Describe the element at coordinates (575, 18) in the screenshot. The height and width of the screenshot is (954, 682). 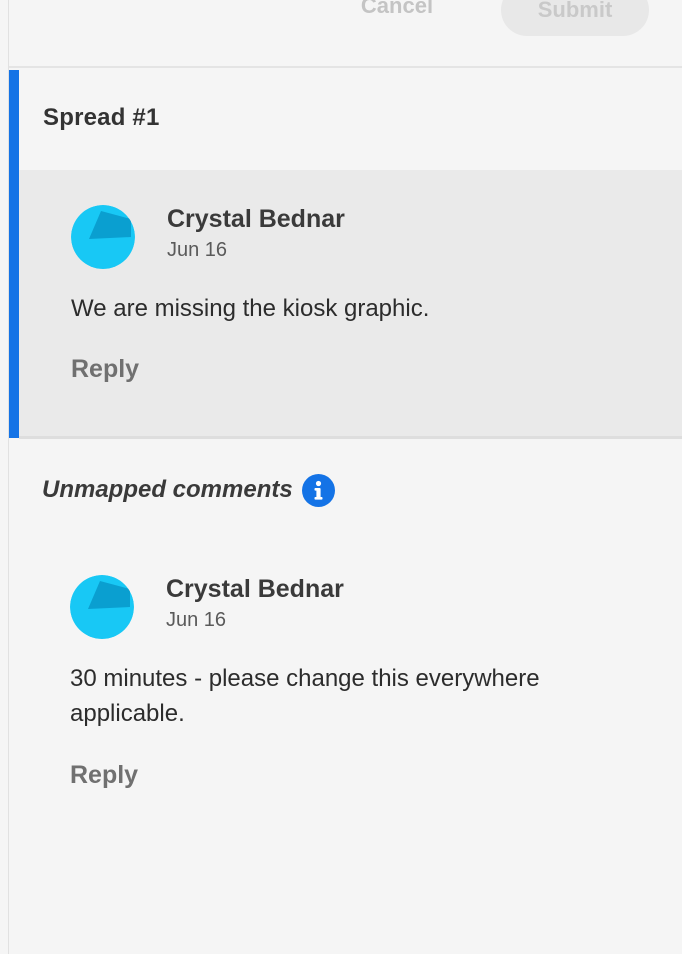
I see `submit-button: Submit` at that location.